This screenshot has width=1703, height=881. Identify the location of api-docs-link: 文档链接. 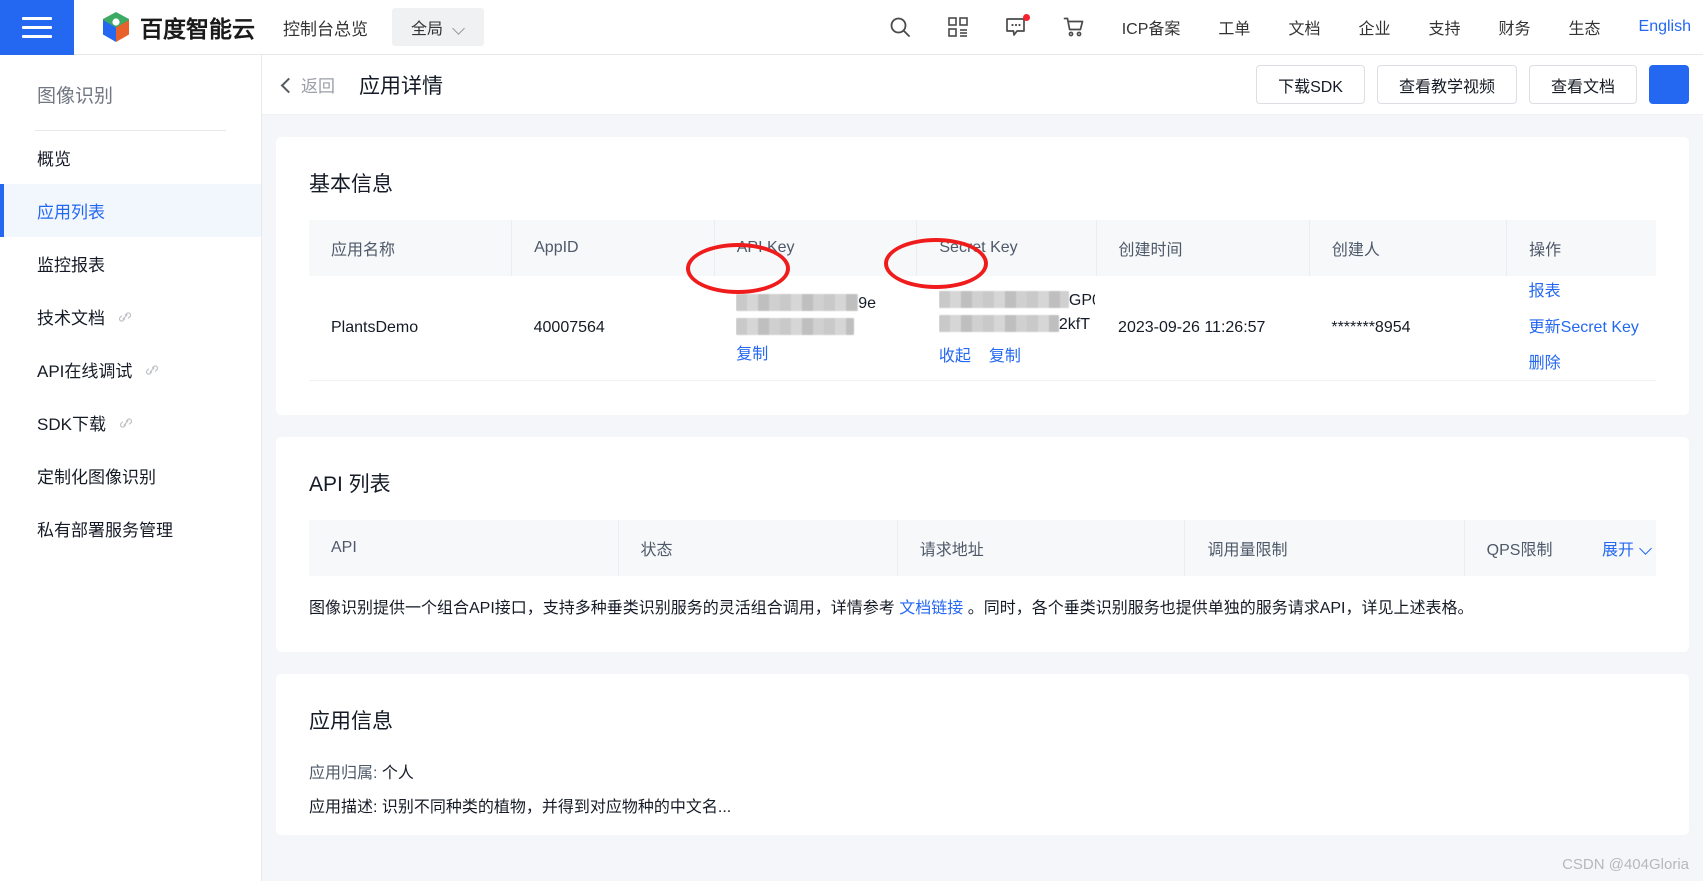
(931, 608).